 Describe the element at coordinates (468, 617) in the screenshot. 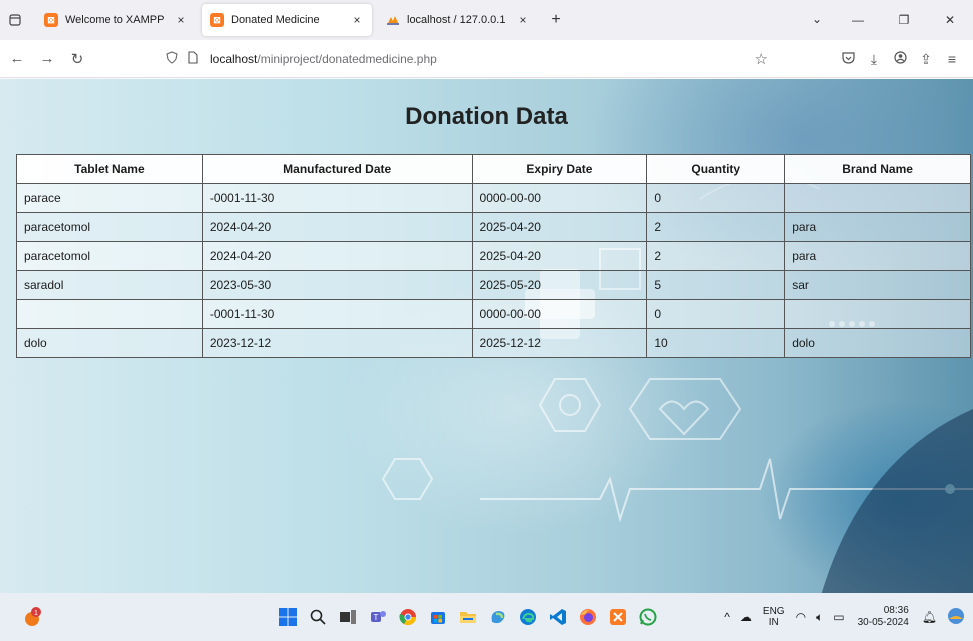

I see `file-explorer-icon` at that location.